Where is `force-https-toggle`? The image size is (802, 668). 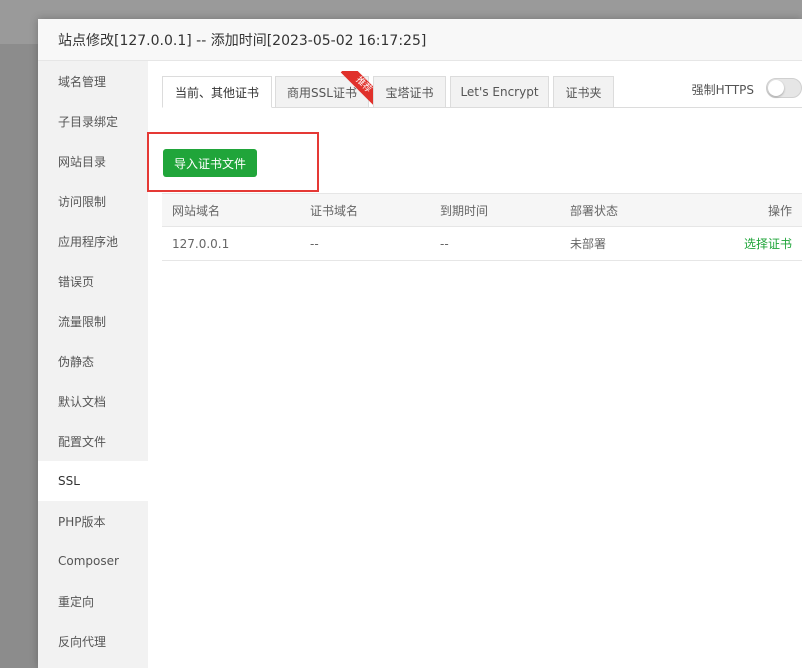
force-https-toggle is located at coordinates (784, 88).